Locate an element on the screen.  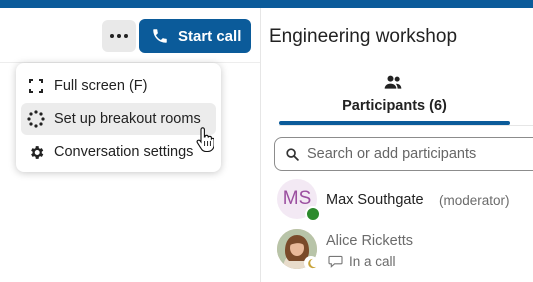
hand-pointer-cursor-icon is located at coordinates (205, 140).